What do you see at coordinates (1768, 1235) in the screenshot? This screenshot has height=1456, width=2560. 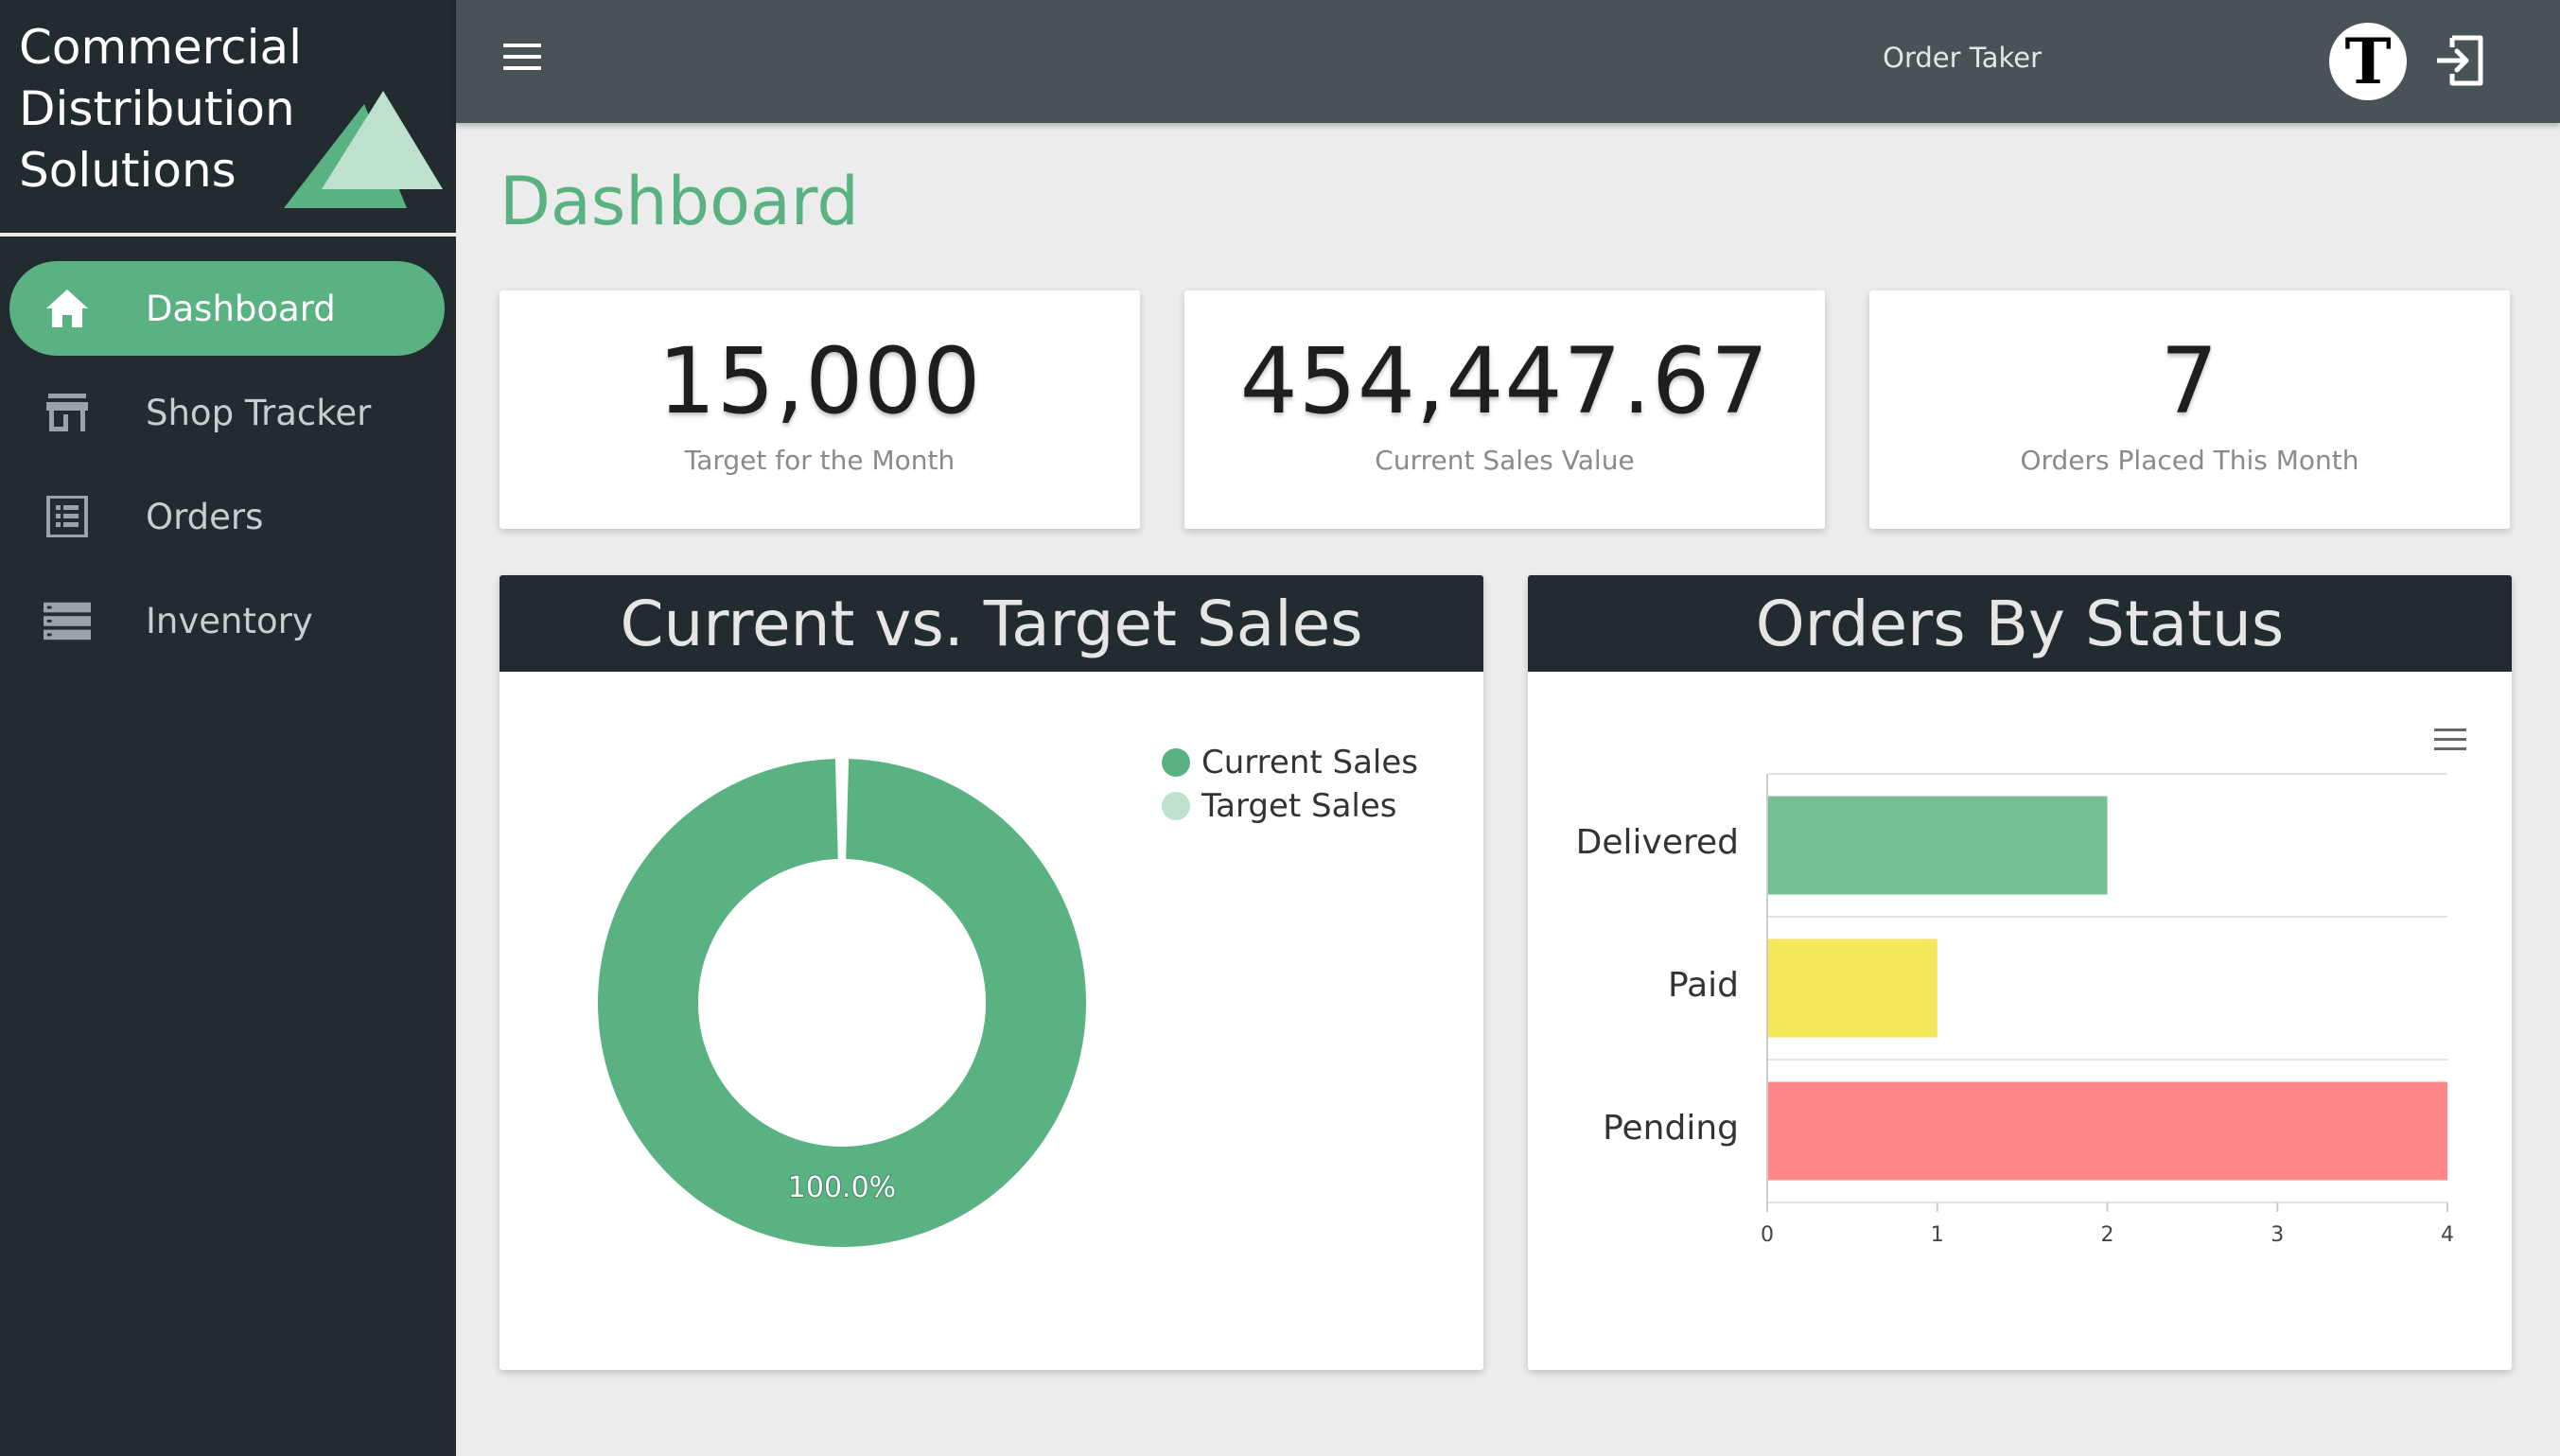 I see `x-tick-label: 0` at bounding box center [1768, 1235].